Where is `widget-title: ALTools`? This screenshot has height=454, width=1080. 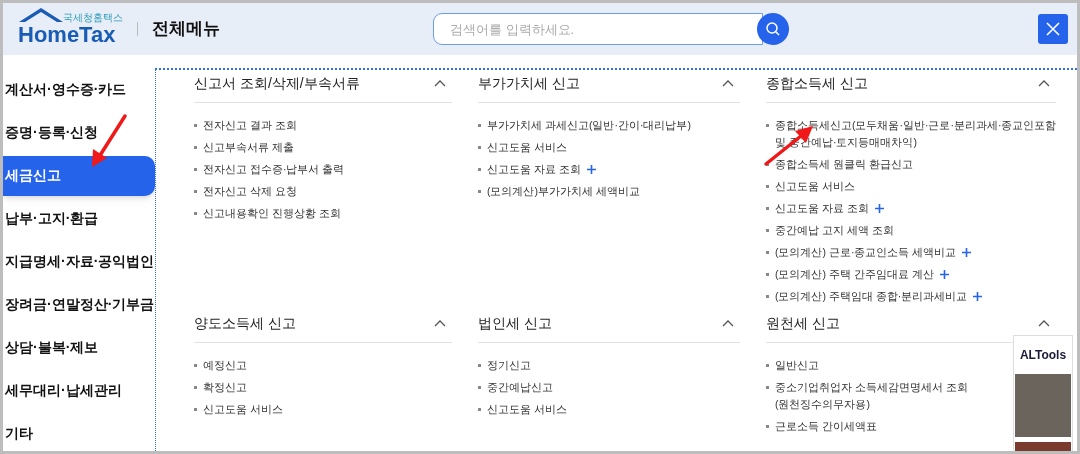 widget-title: ALTools is located at coordinates (1043, 355).